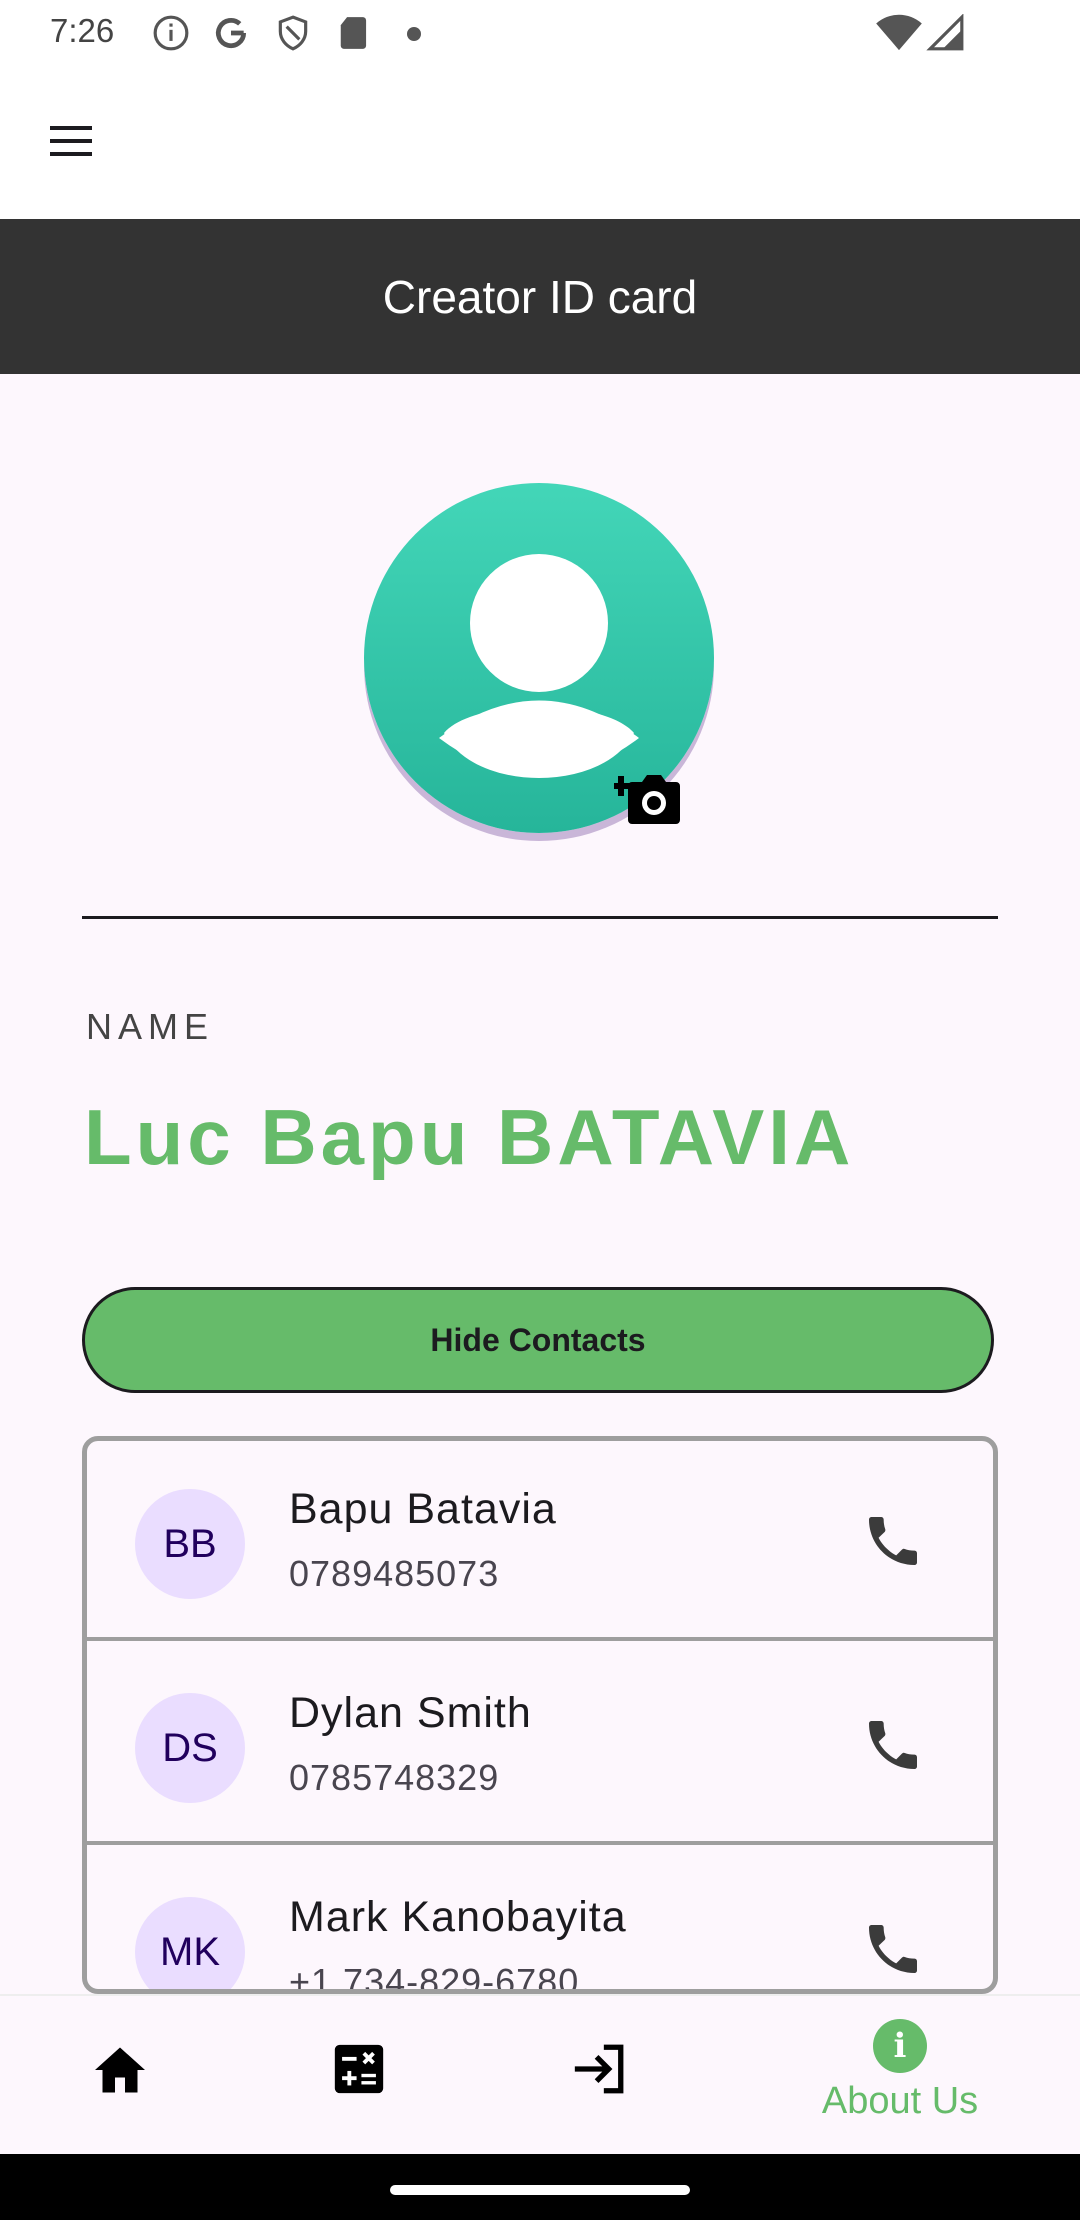  I want to click on home-gesture-handle, so click(540, 2190).